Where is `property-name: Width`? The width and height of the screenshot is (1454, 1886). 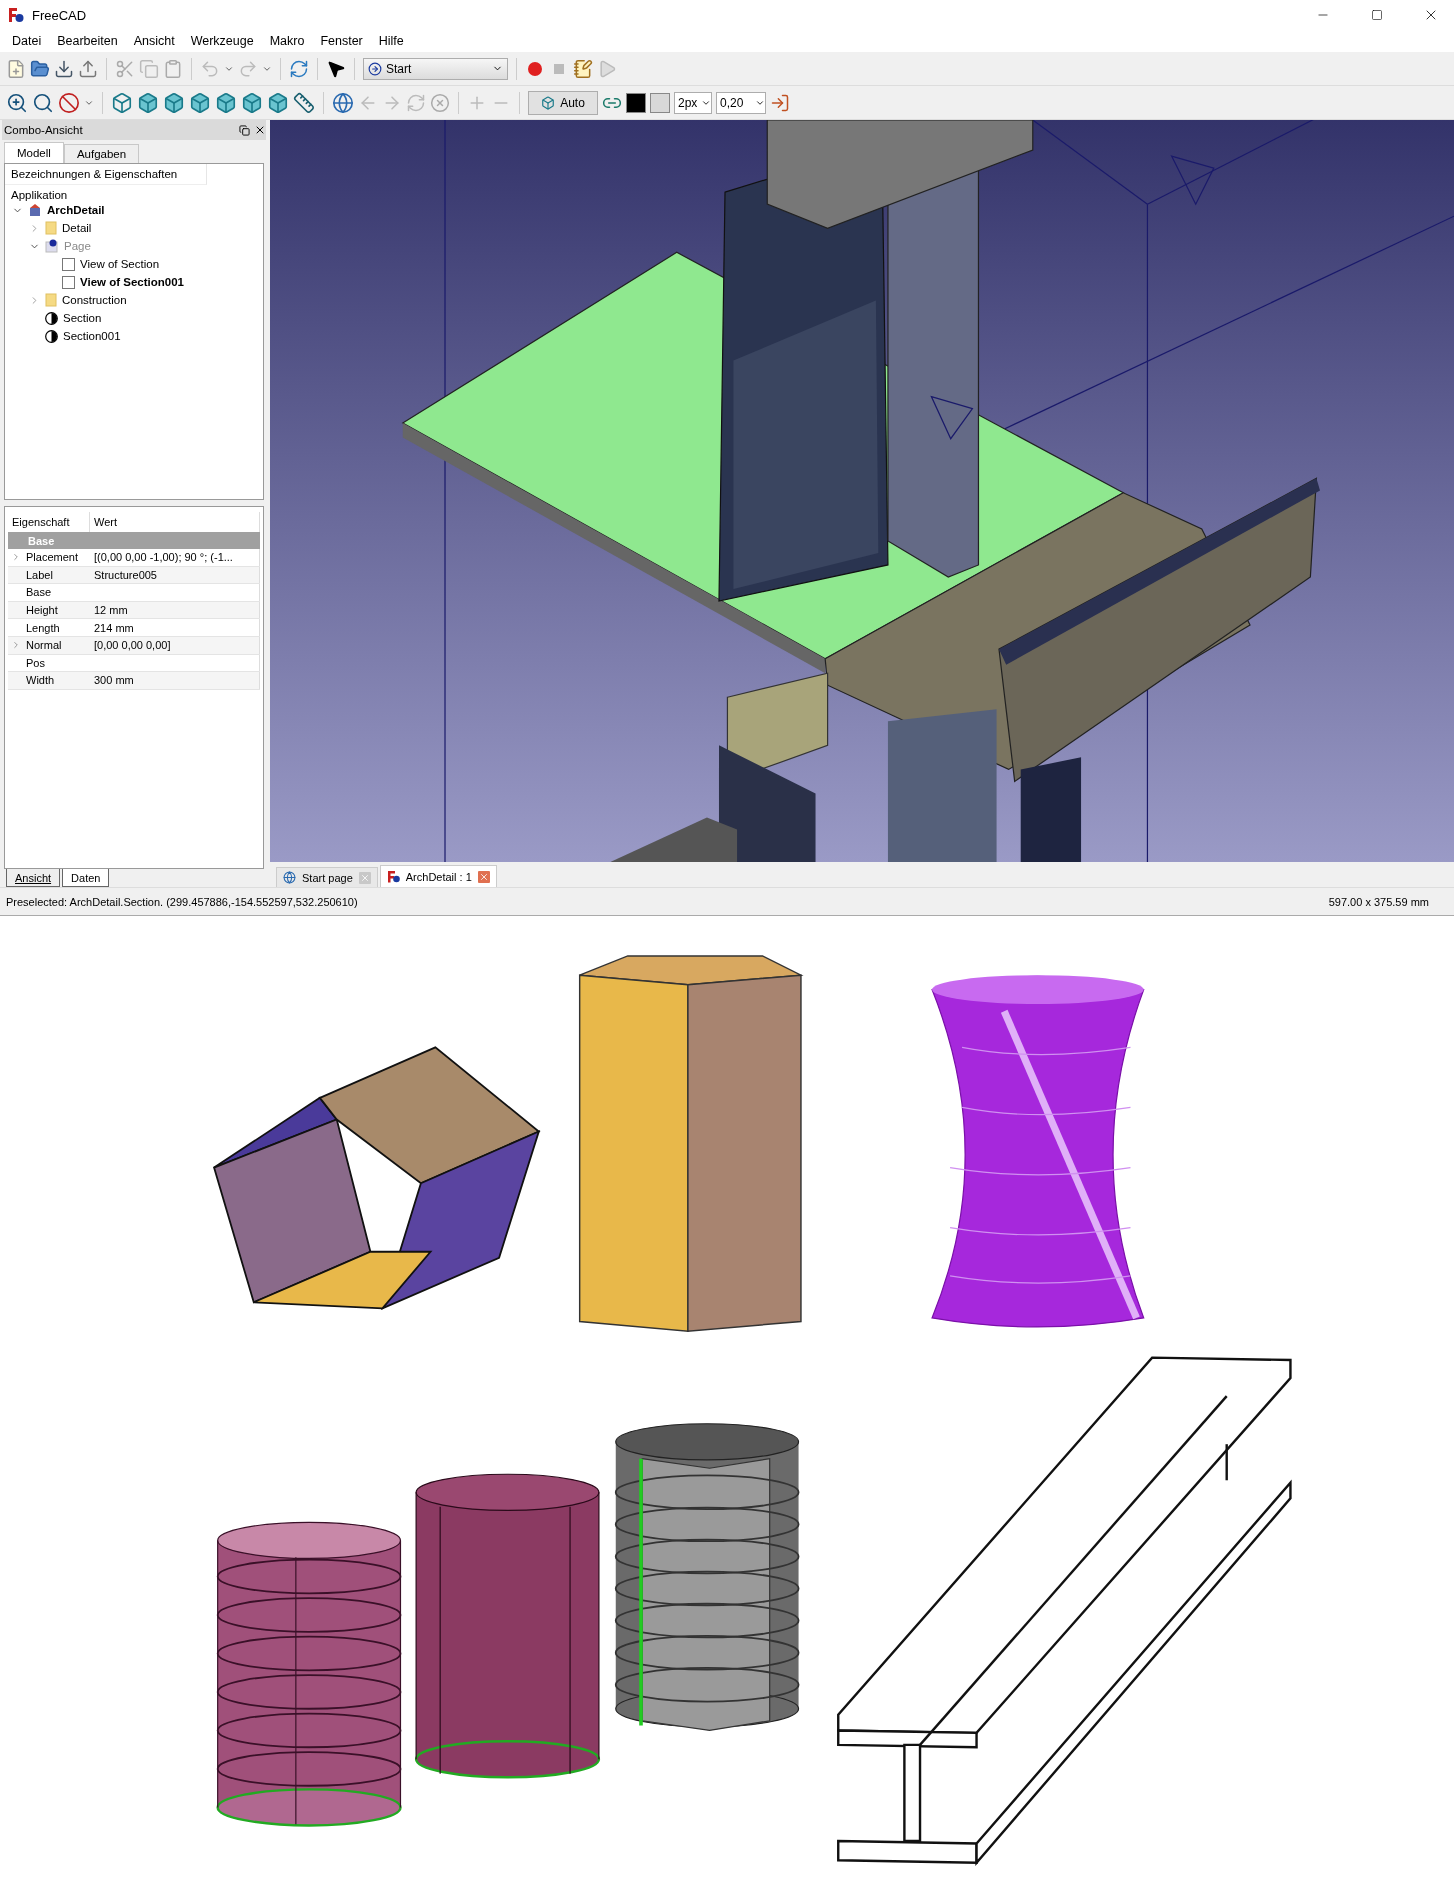
property-name: Width is located at coordinates (40, 681).